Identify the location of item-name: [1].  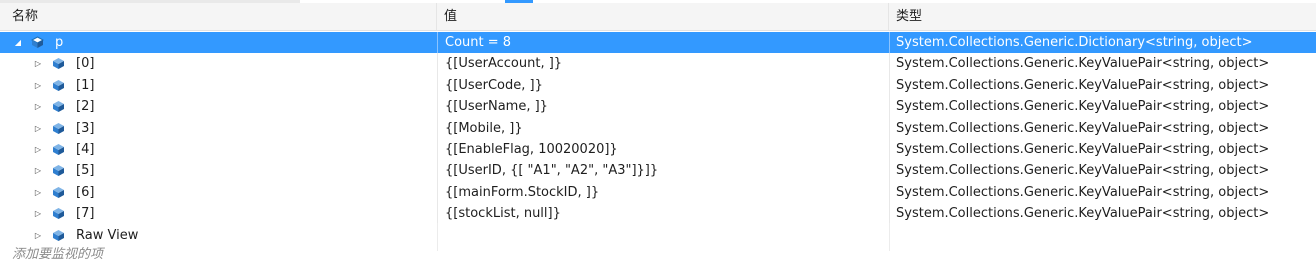
(85, 85).